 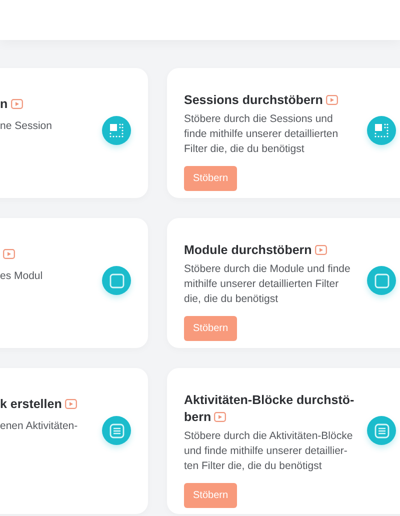 What do you see at coordinates (39, 426) in the screenshot?
I see `card-description: enen Aktivitäten-` at bounding box center [39, 426].